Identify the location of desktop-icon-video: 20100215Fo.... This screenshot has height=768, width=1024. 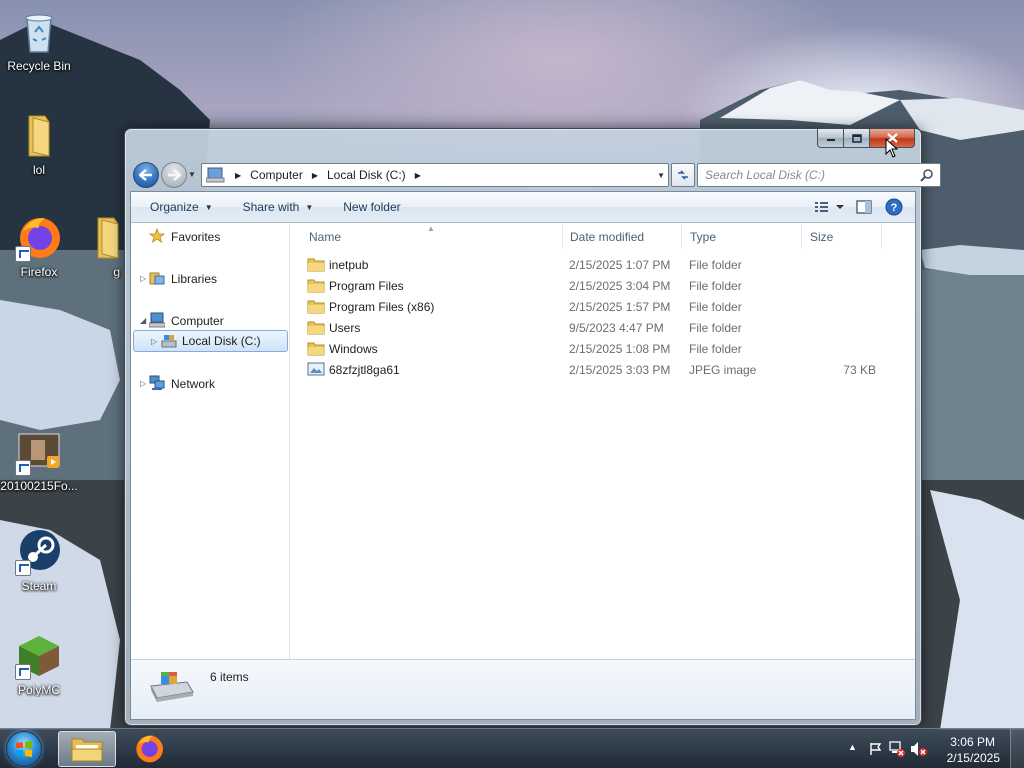
(39, 460).